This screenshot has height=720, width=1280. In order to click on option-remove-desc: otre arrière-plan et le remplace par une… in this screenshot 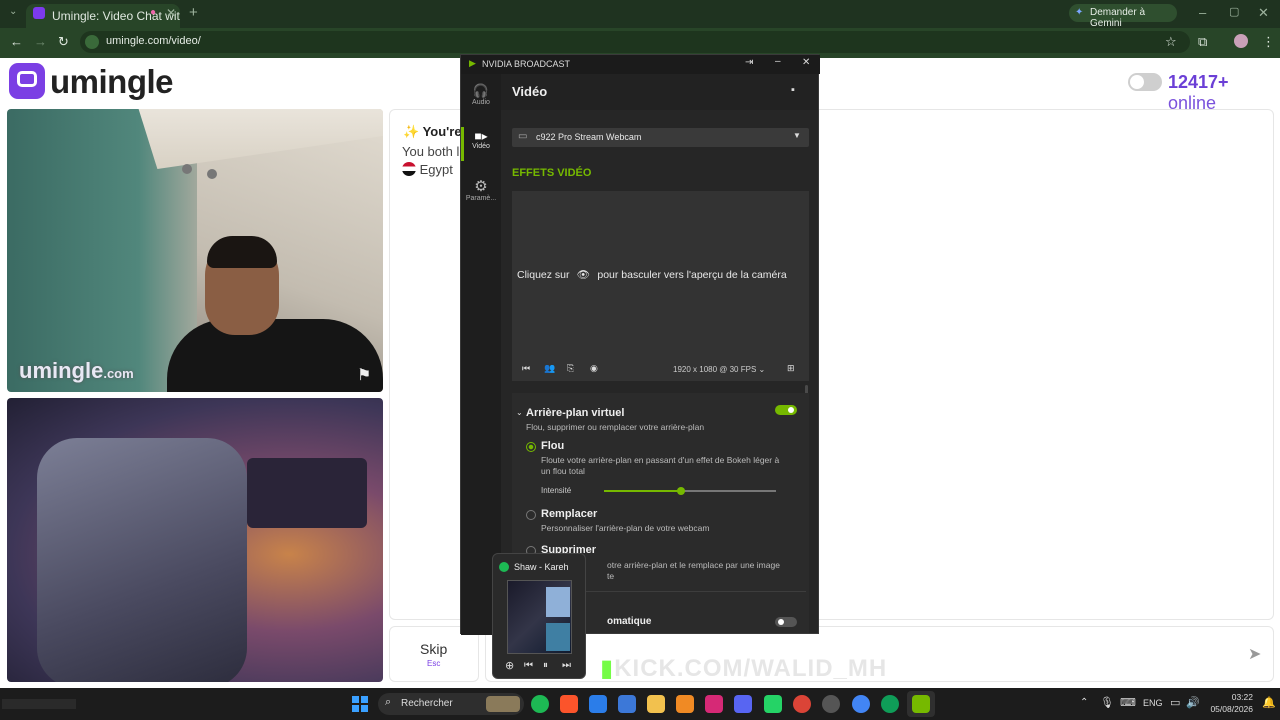, I will do `click(693, 565)`.